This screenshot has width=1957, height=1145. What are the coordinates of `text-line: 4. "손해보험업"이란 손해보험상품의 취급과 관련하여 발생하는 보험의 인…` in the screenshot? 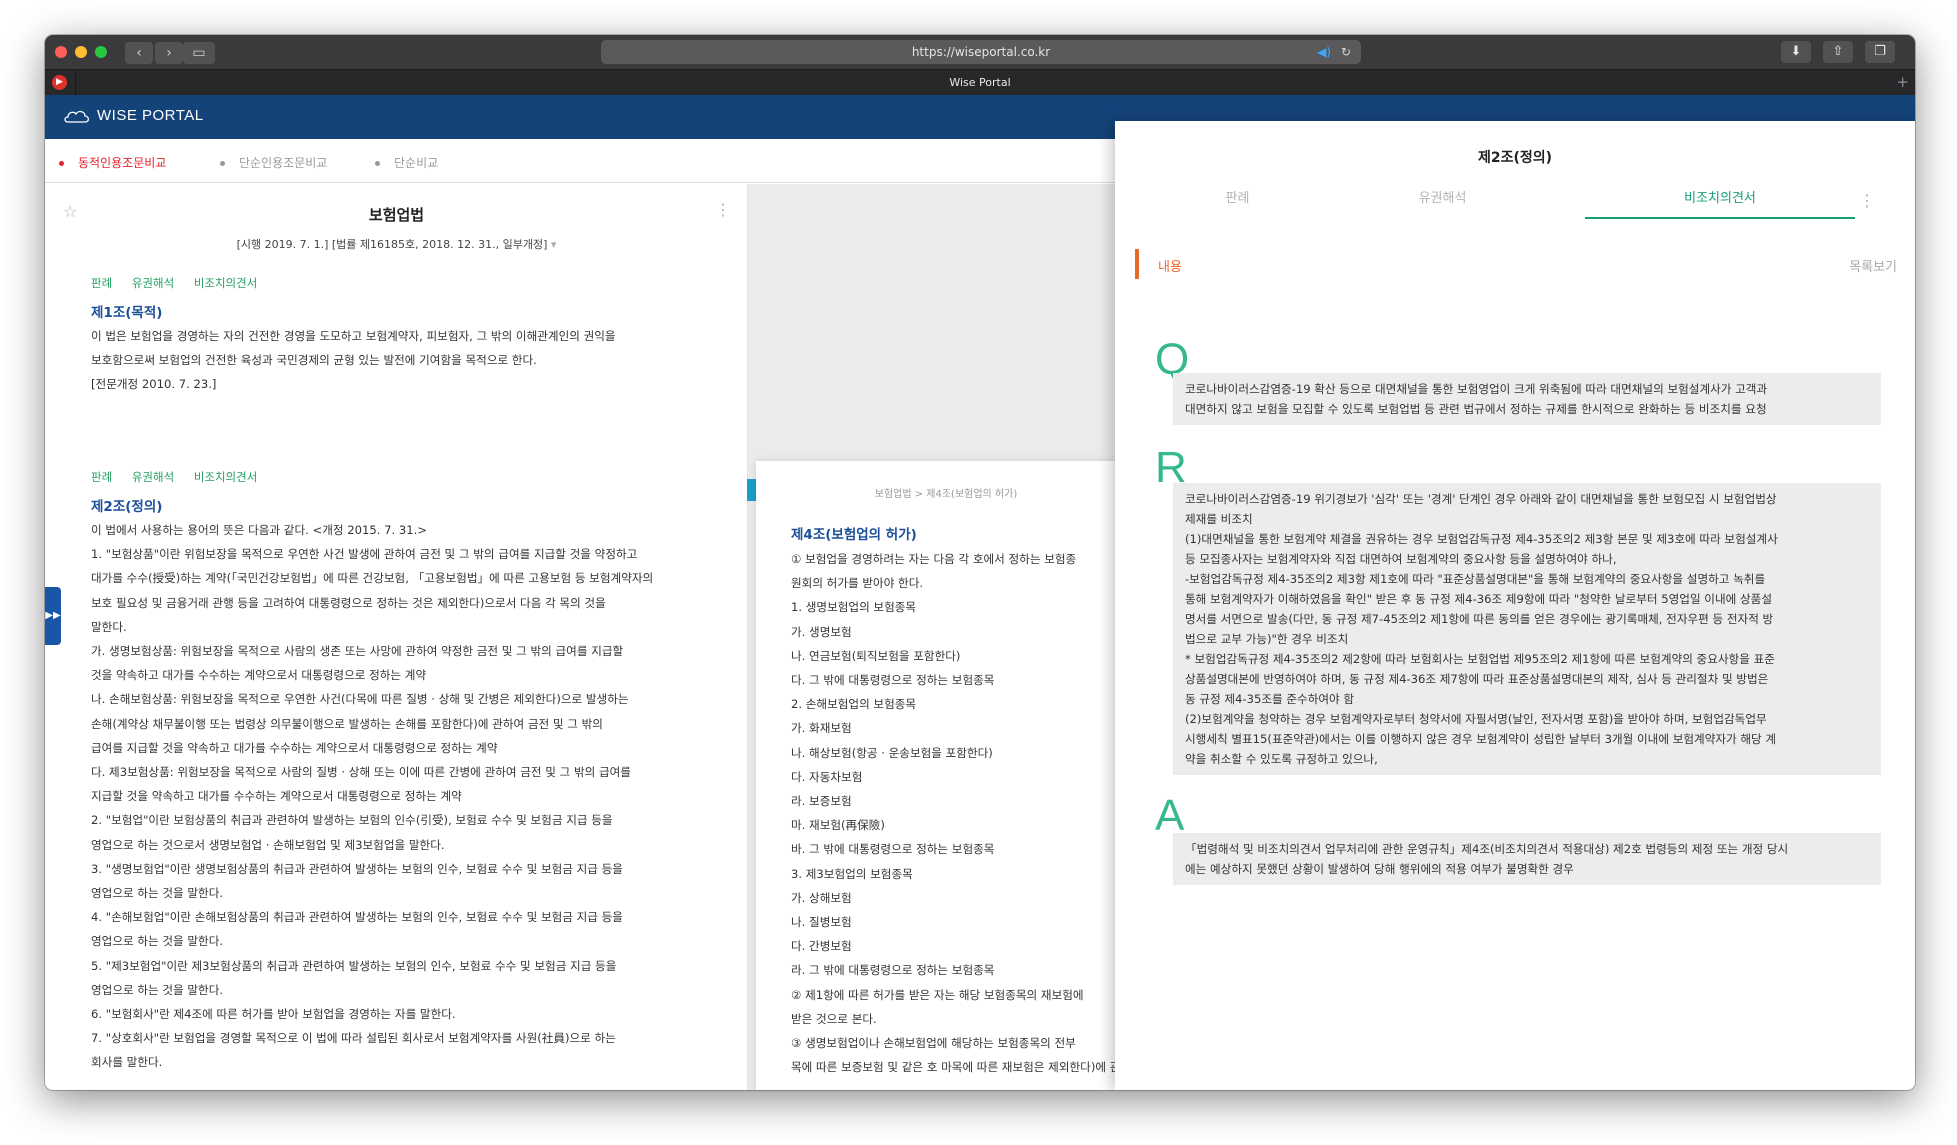 It's located at (357, 917).